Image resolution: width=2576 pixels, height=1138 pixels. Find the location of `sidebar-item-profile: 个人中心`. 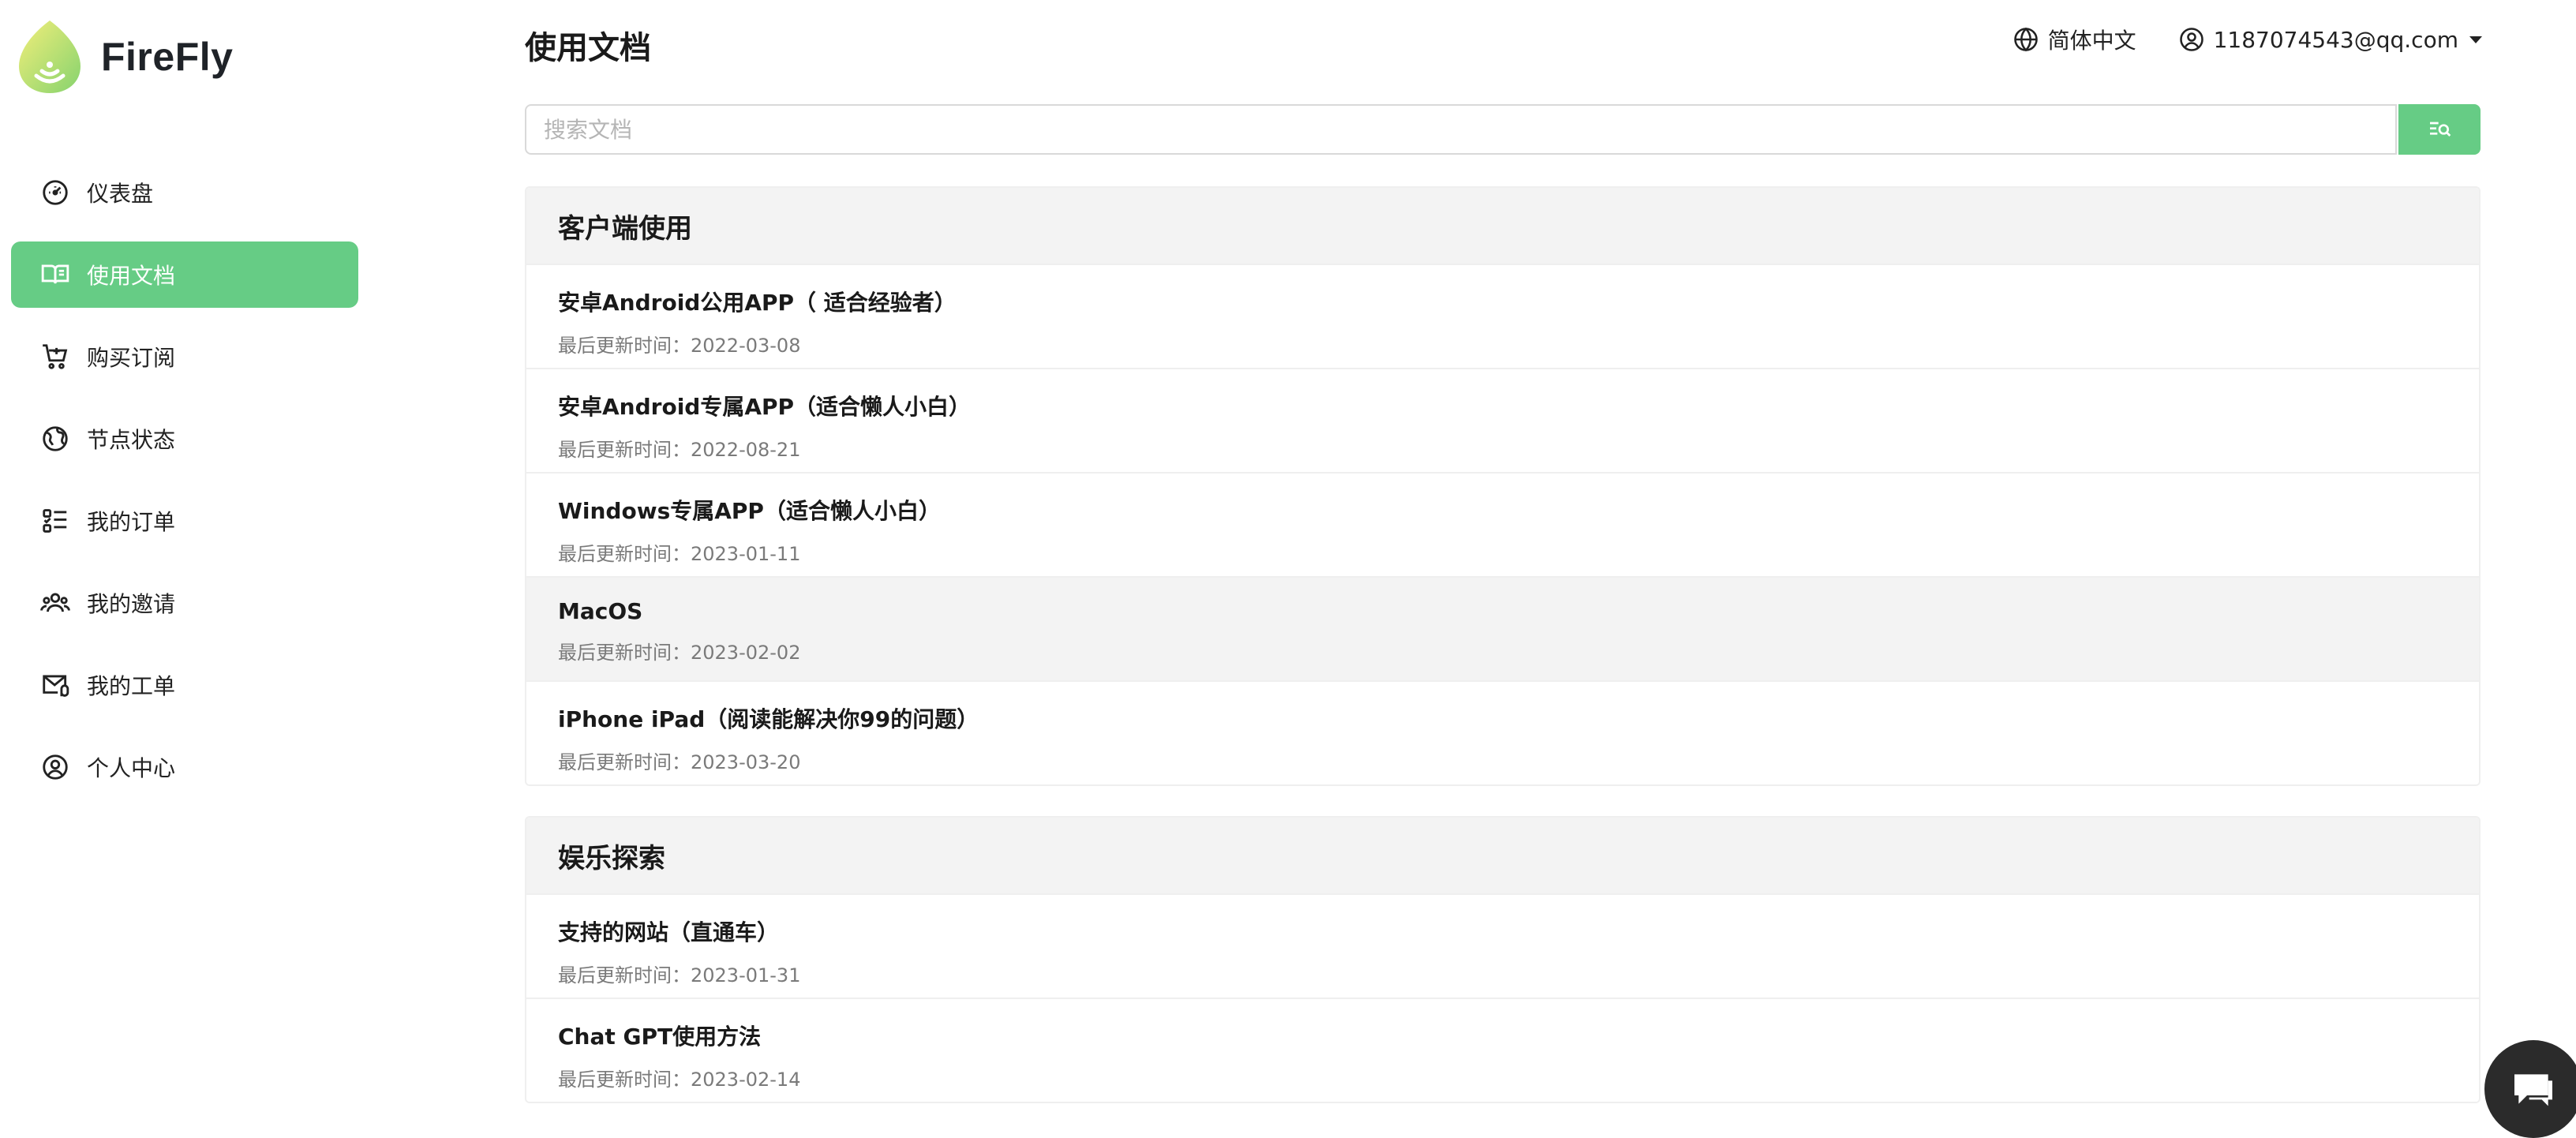

sidebar-item-profile: 个人中心 is located at coordinates (184, 767).